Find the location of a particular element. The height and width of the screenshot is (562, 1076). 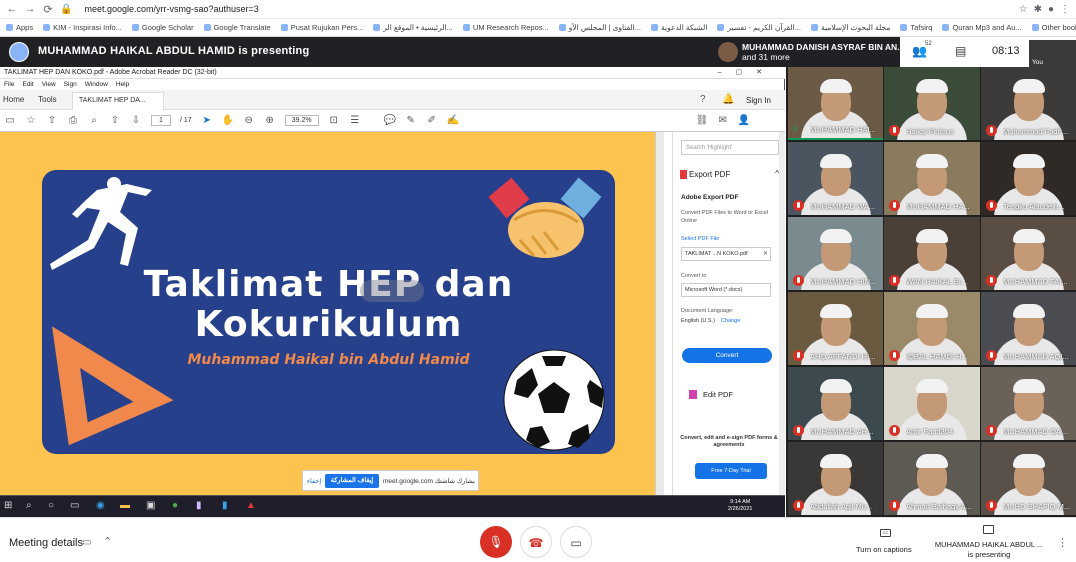

chat-icon: ▤ is located at coordinates (960, 51).